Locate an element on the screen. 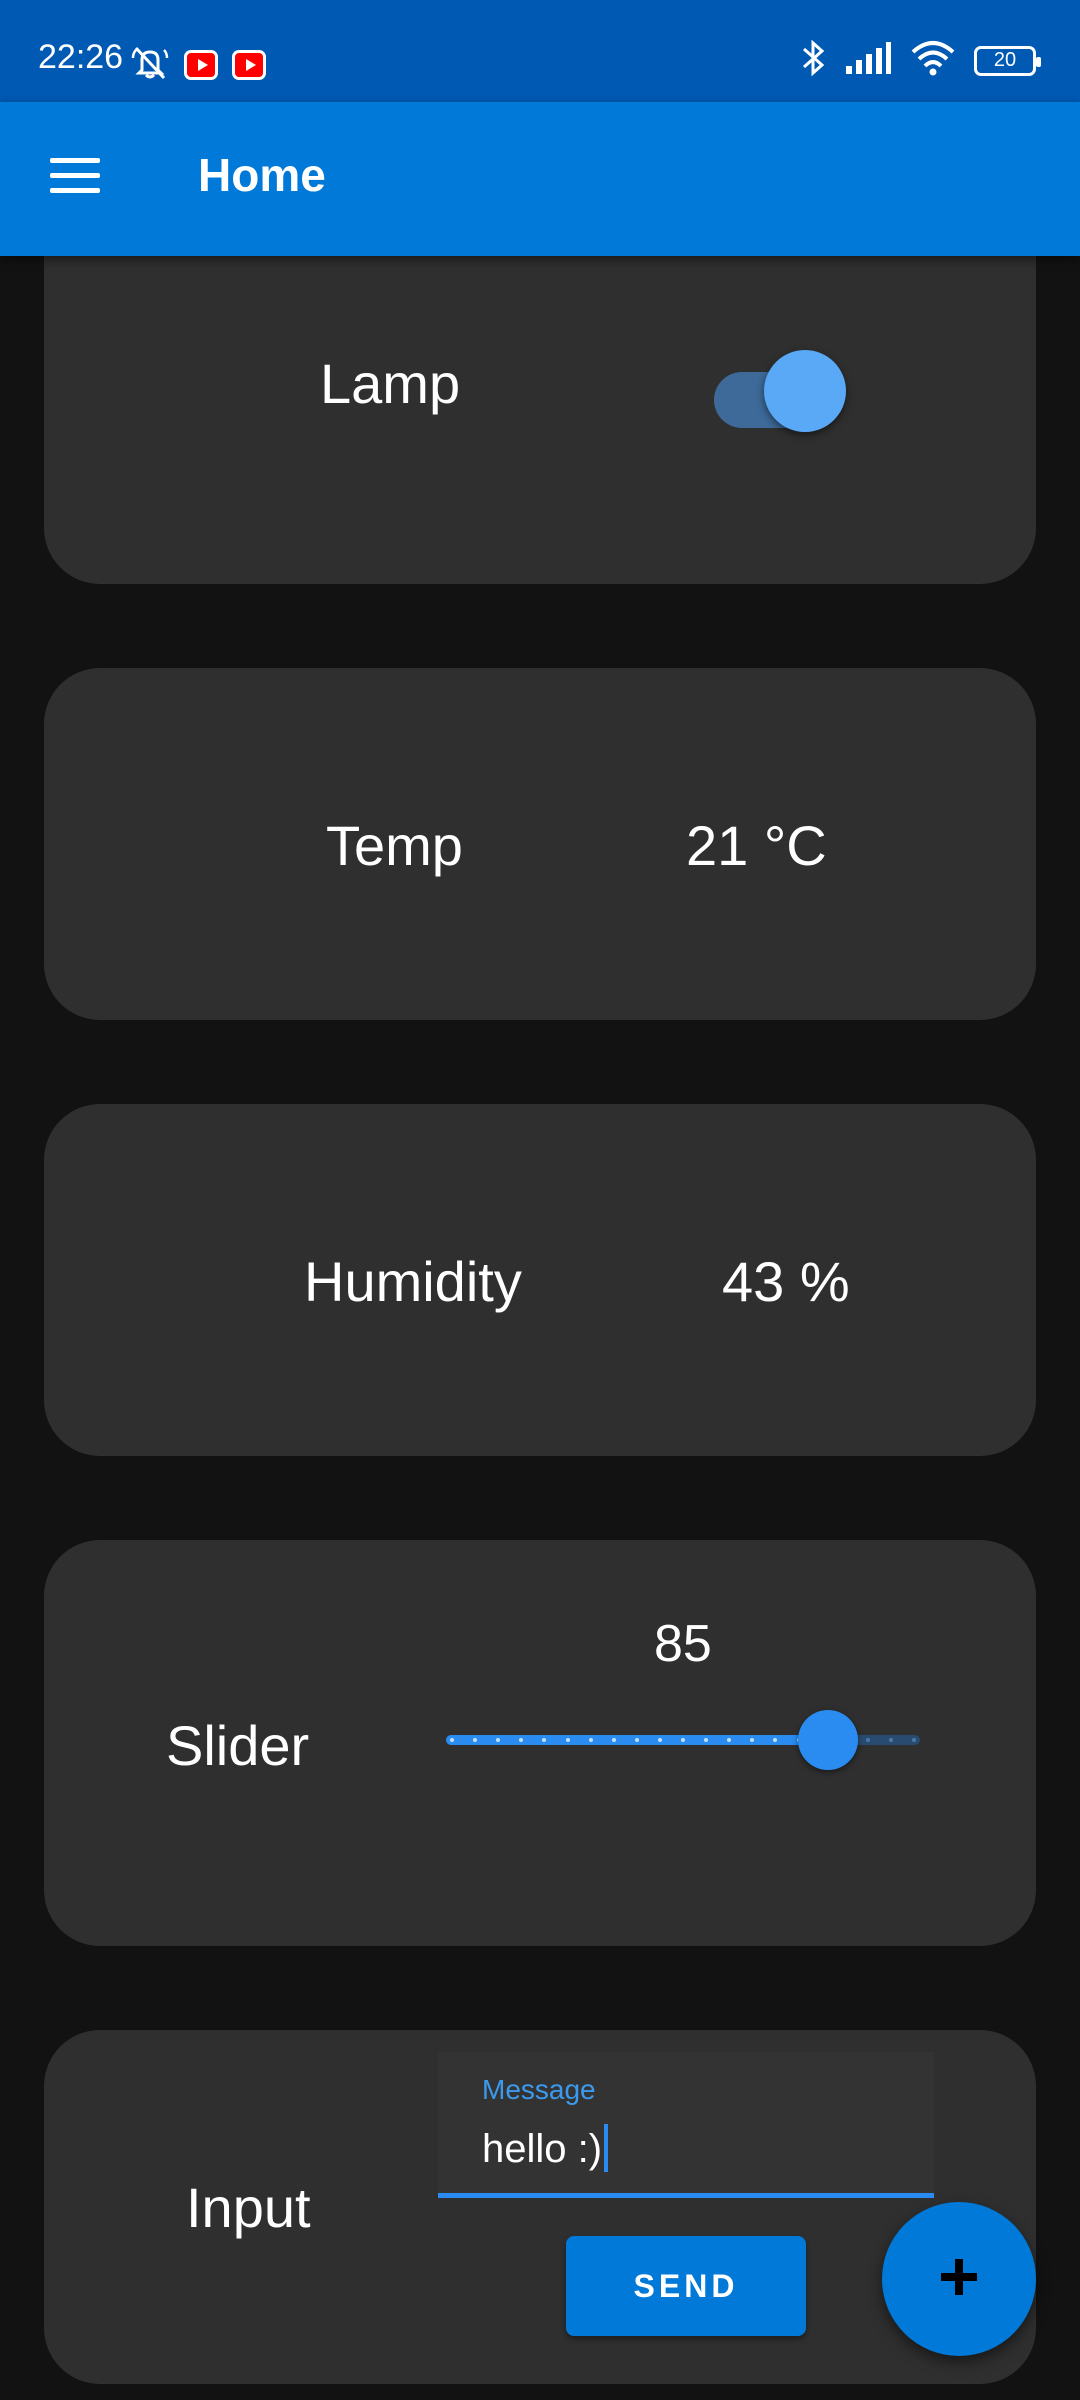 This screenshot has width=1080, height=2400. page-title: Home is located at coordinates (262, 175).